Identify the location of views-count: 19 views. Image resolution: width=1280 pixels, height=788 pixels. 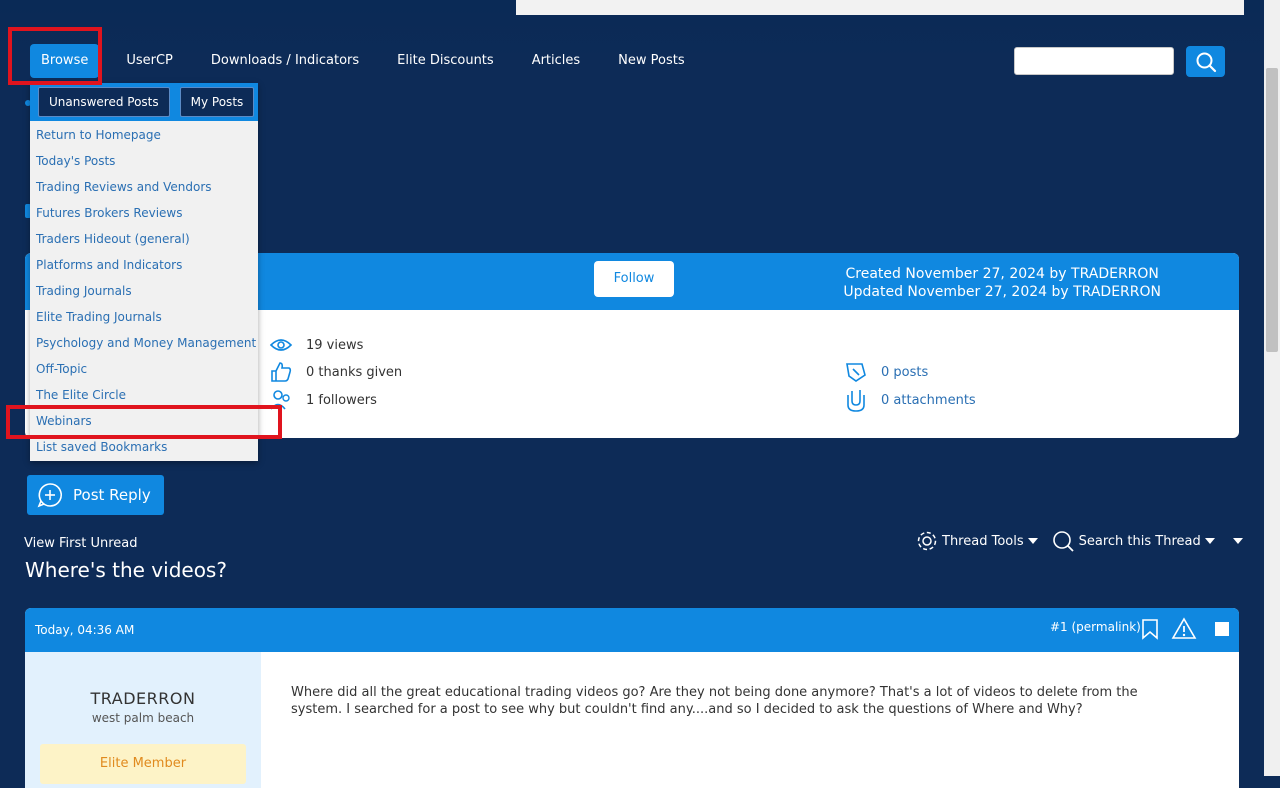
(335, 345).